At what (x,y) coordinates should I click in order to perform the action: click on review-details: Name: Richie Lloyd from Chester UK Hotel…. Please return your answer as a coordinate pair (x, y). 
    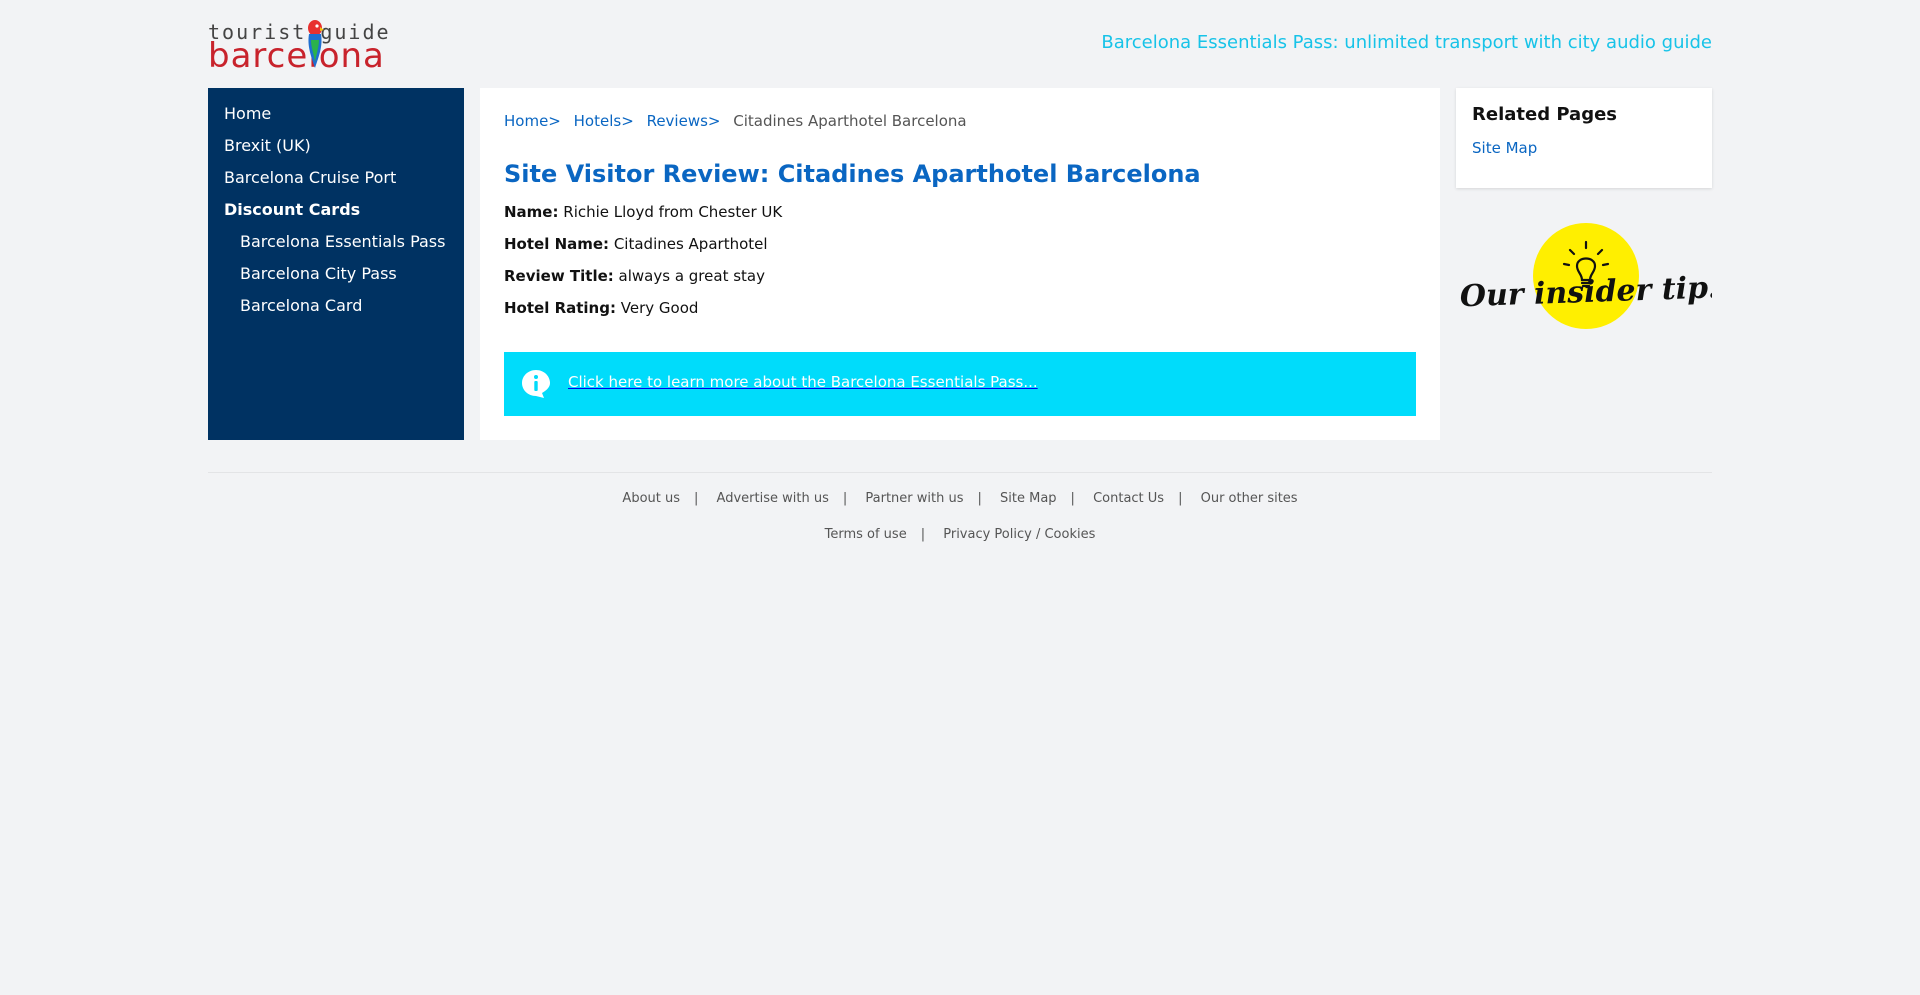
    Looking at the image, I should click on (960, 266).